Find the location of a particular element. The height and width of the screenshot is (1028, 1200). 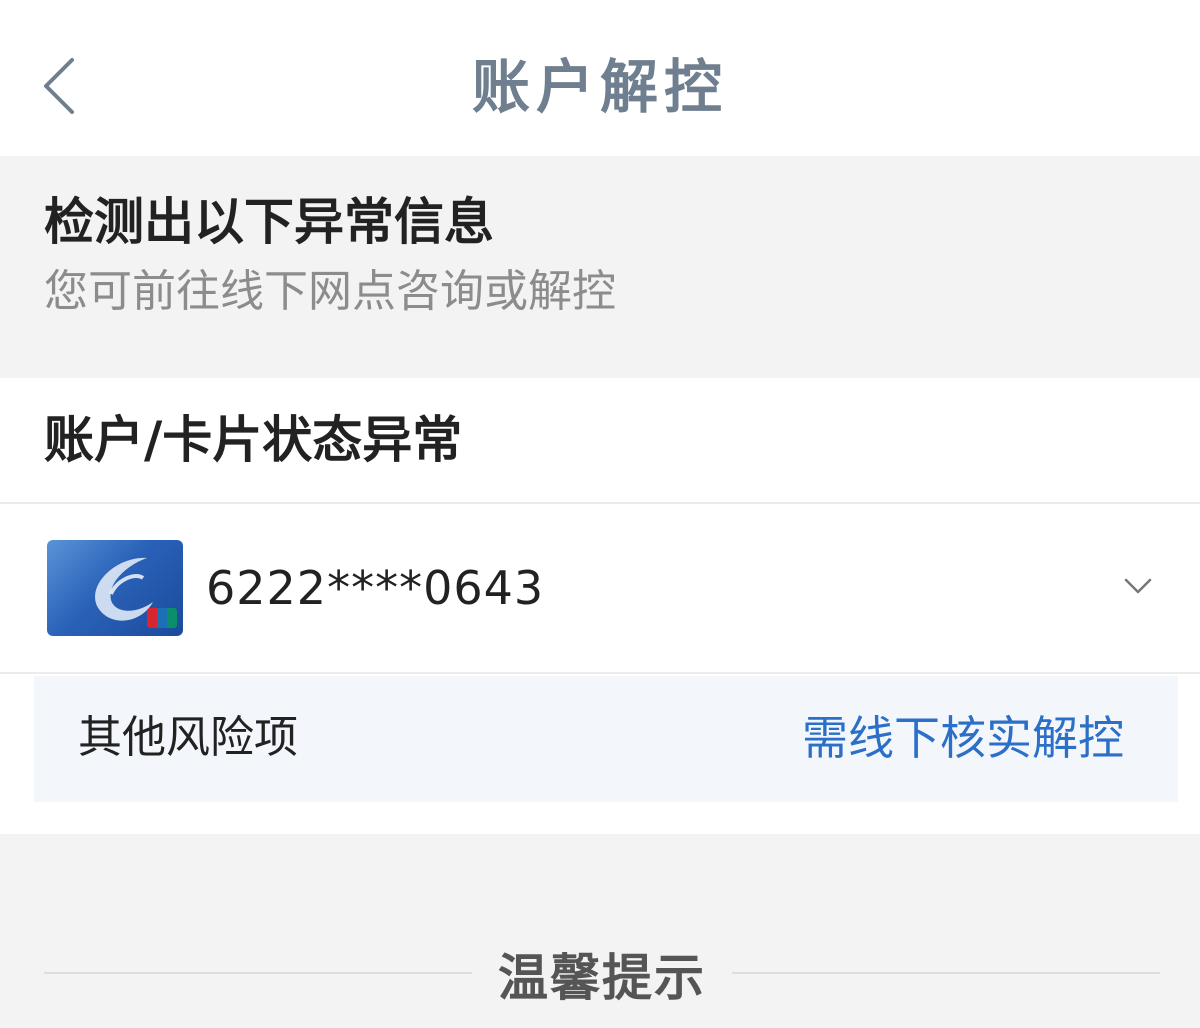

verify-offline-link: 需线下核实解控 is located at coordinates (963, 738).